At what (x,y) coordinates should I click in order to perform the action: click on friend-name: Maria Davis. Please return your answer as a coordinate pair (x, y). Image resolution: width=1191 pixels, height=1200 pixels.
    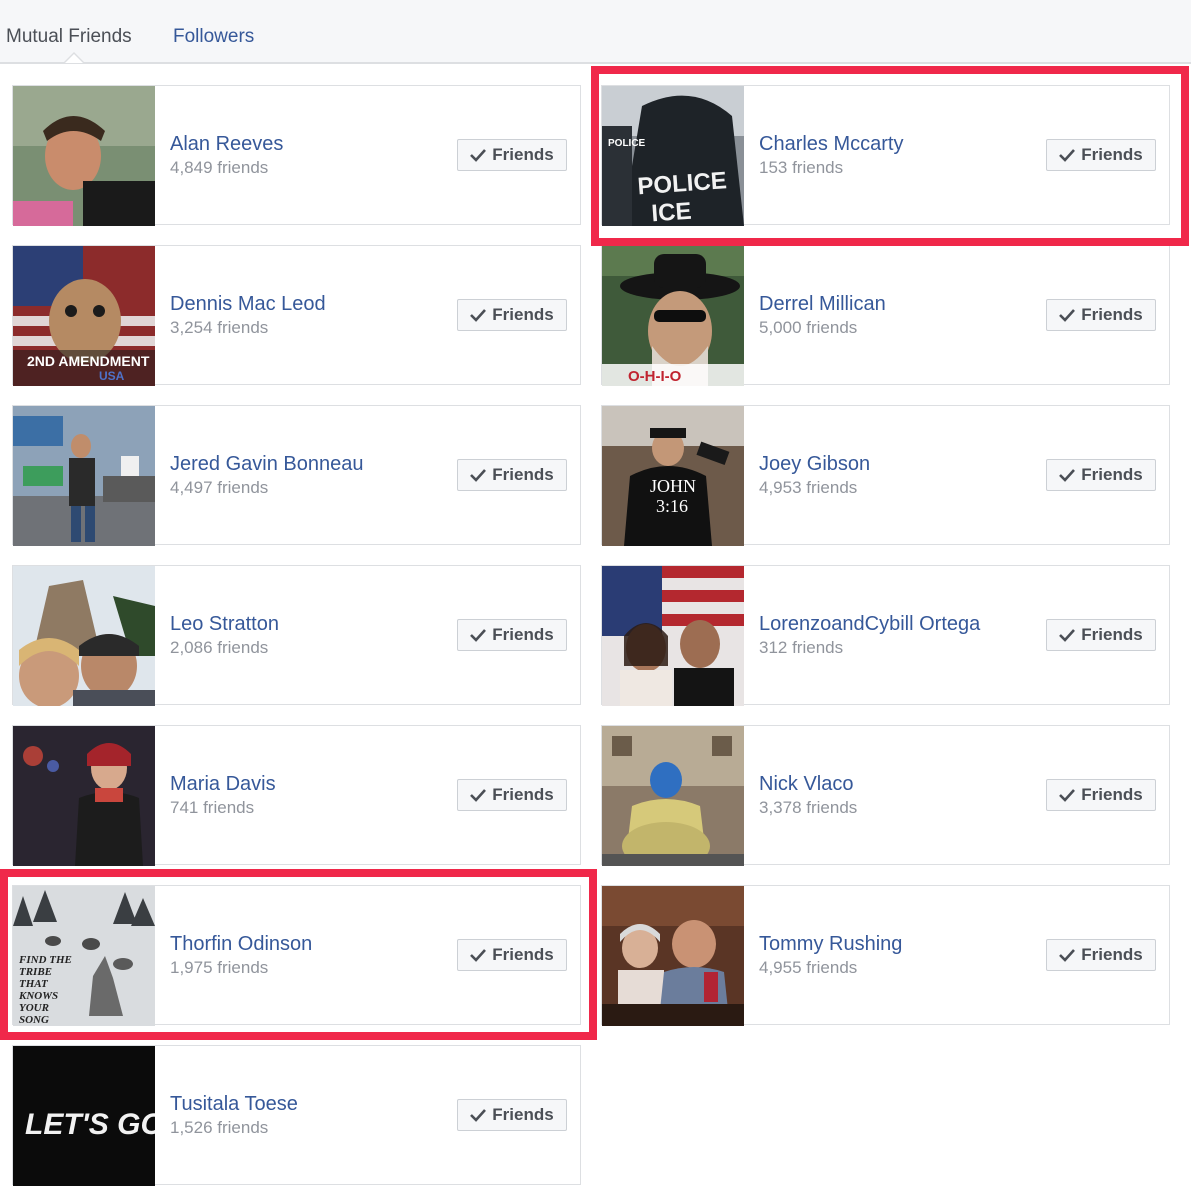
    Looking at the image, I should click on (223, 784).